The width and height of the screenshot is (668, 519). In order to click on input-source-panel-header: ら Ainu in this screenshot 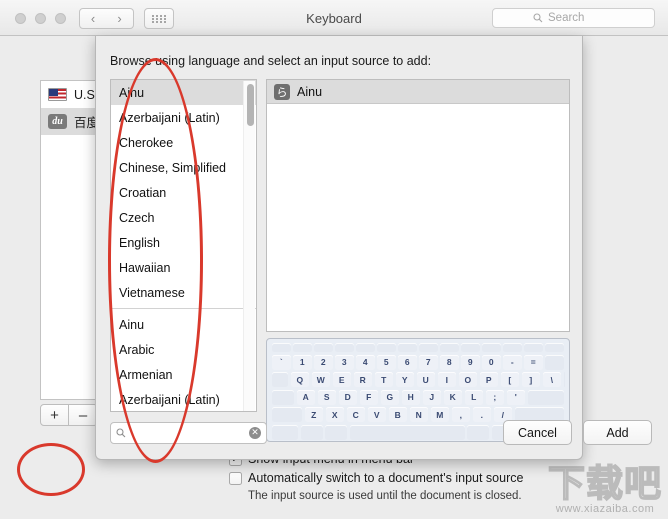, I will do `click(418, 92)`.